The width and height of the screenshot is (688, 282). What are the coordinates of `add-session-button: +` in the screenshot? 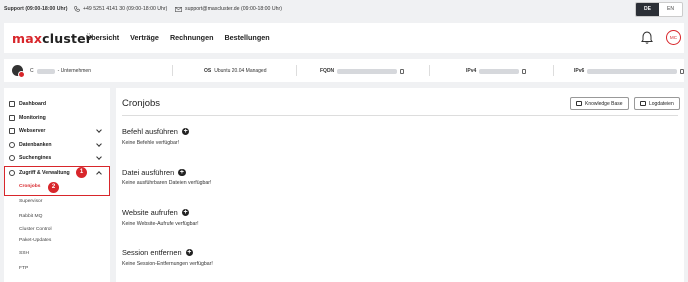 It's located at (189, 252).